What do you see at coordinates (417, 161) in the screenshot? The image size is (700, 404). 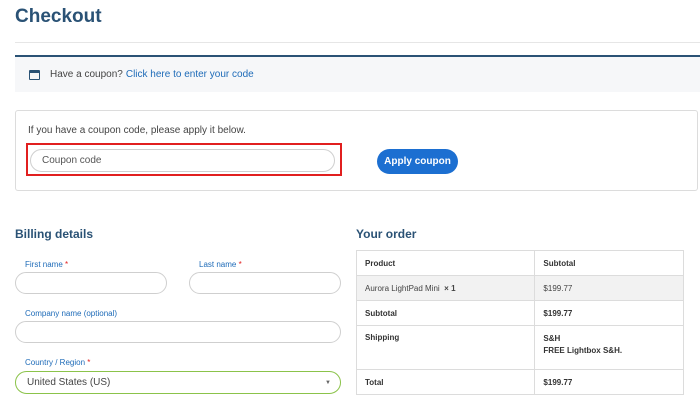 I see `apply-coupon-button: Apply coupon` at bounding box center [417, 161].